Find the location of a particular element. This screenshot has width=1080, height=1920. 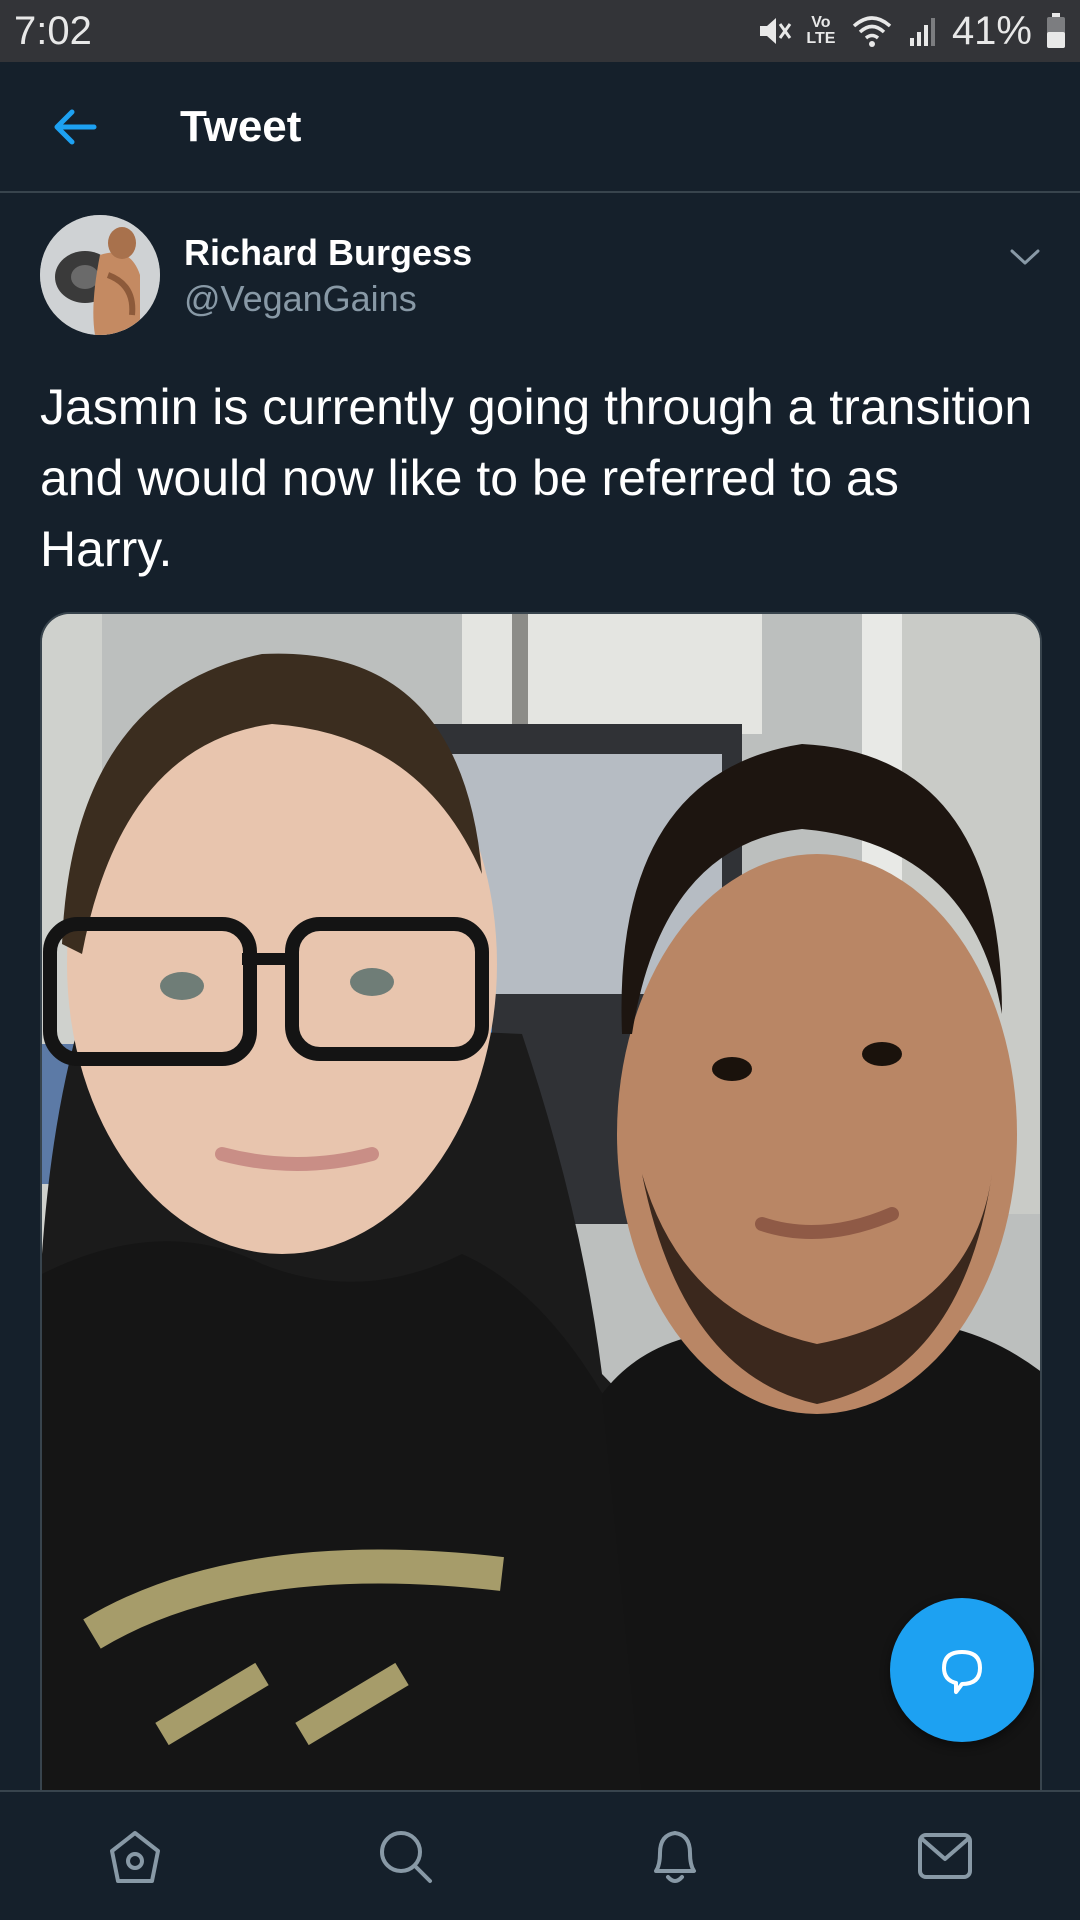

search-icon is located at coordinates (406, 1857).